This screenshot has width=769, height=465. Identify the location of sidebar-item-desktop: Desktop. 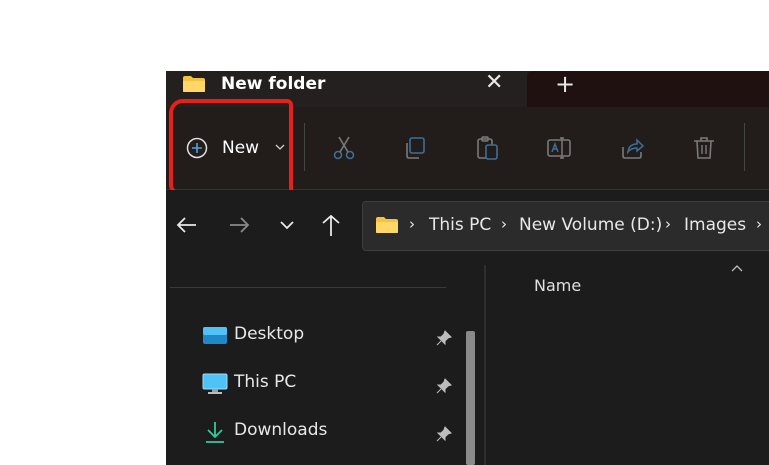
(332, 337).